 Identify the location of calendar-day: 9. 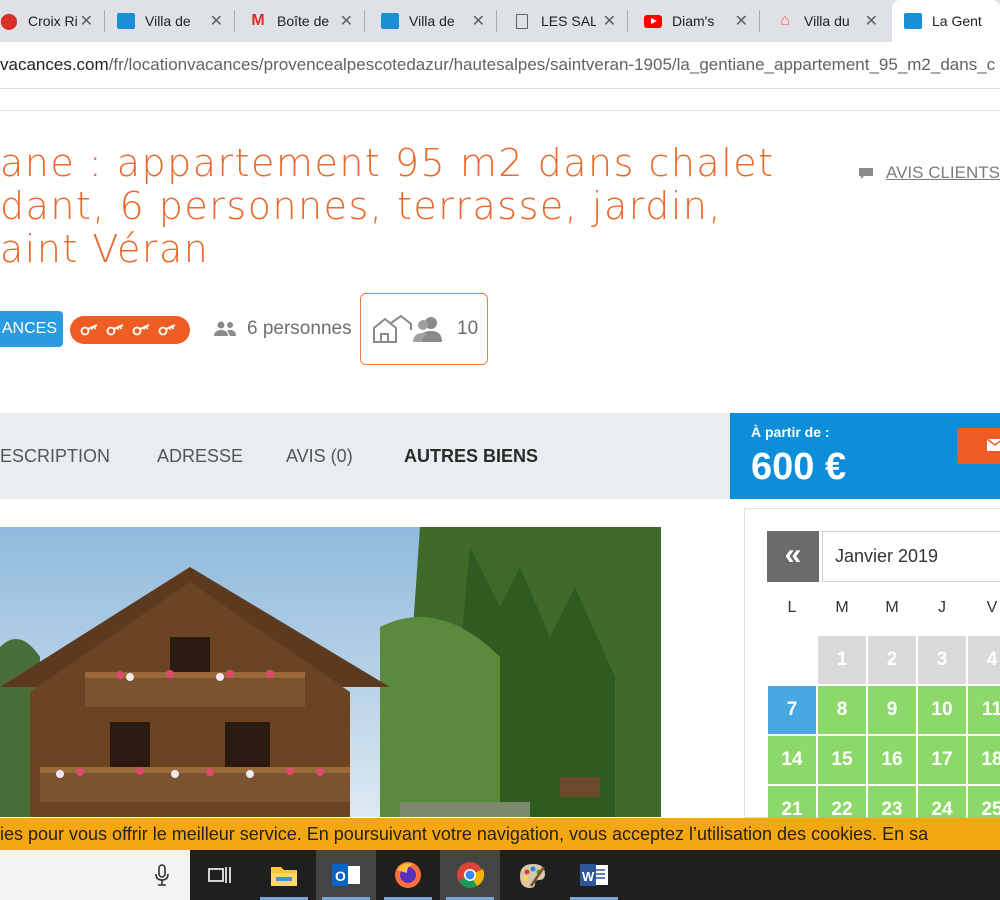
(892, 710).